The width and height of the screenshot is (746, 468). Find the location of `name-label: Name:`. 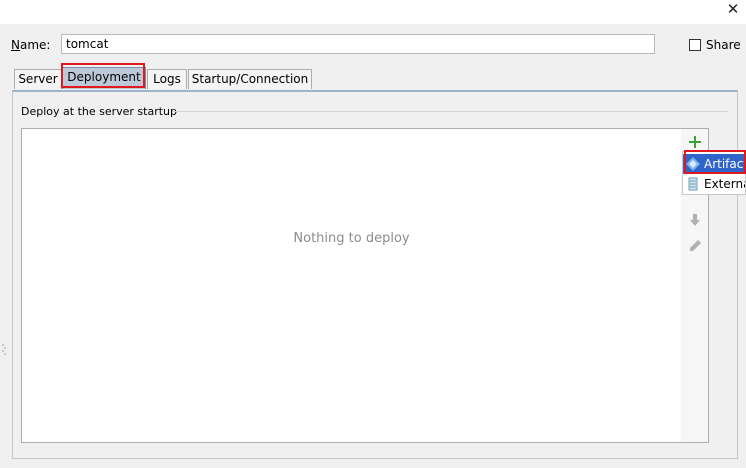

name-label: Name: is located at coordinates (30, 45).